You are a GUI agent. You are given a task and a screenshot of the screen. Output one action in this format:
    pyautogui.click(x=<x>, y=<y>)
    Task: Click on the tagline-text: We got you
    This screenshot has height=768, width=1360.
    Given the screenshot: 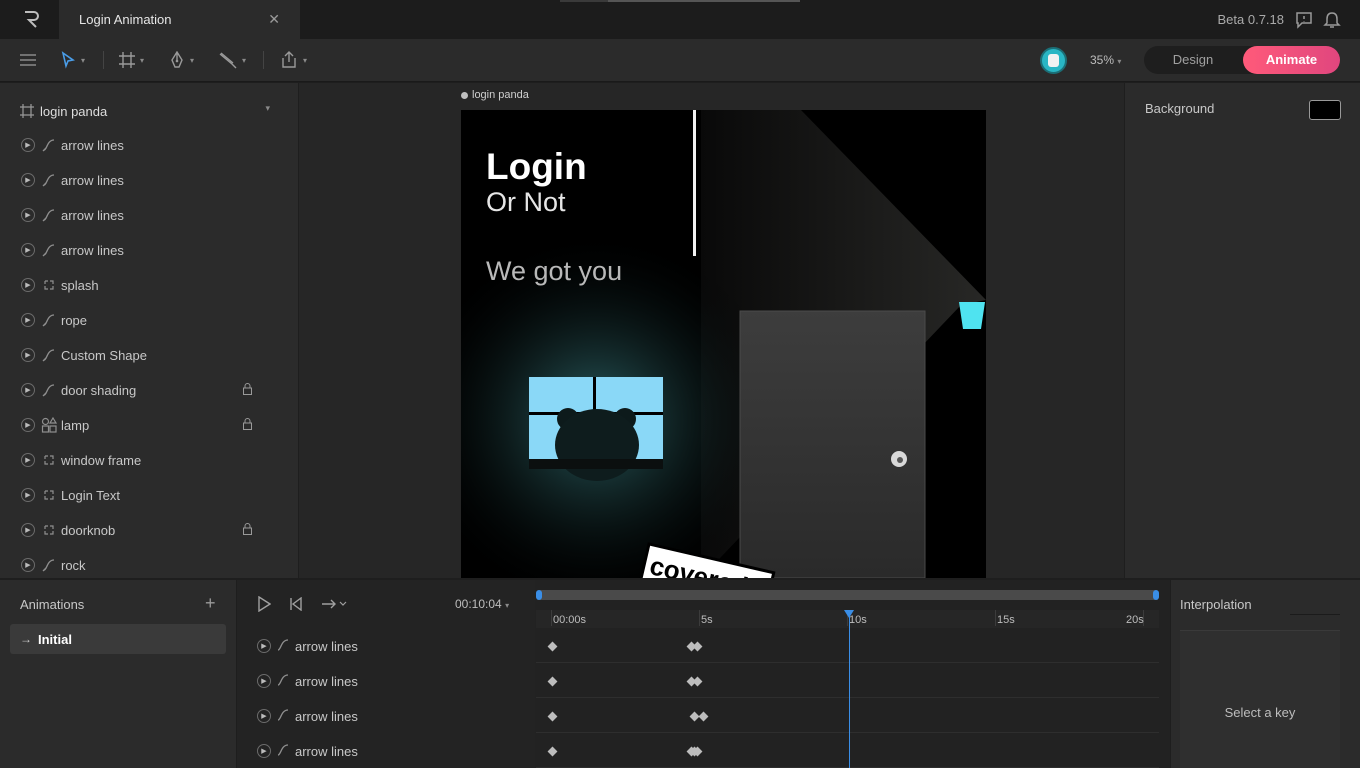 What is the action you would take?
    pyautogui.click(x=554, y=271)
    